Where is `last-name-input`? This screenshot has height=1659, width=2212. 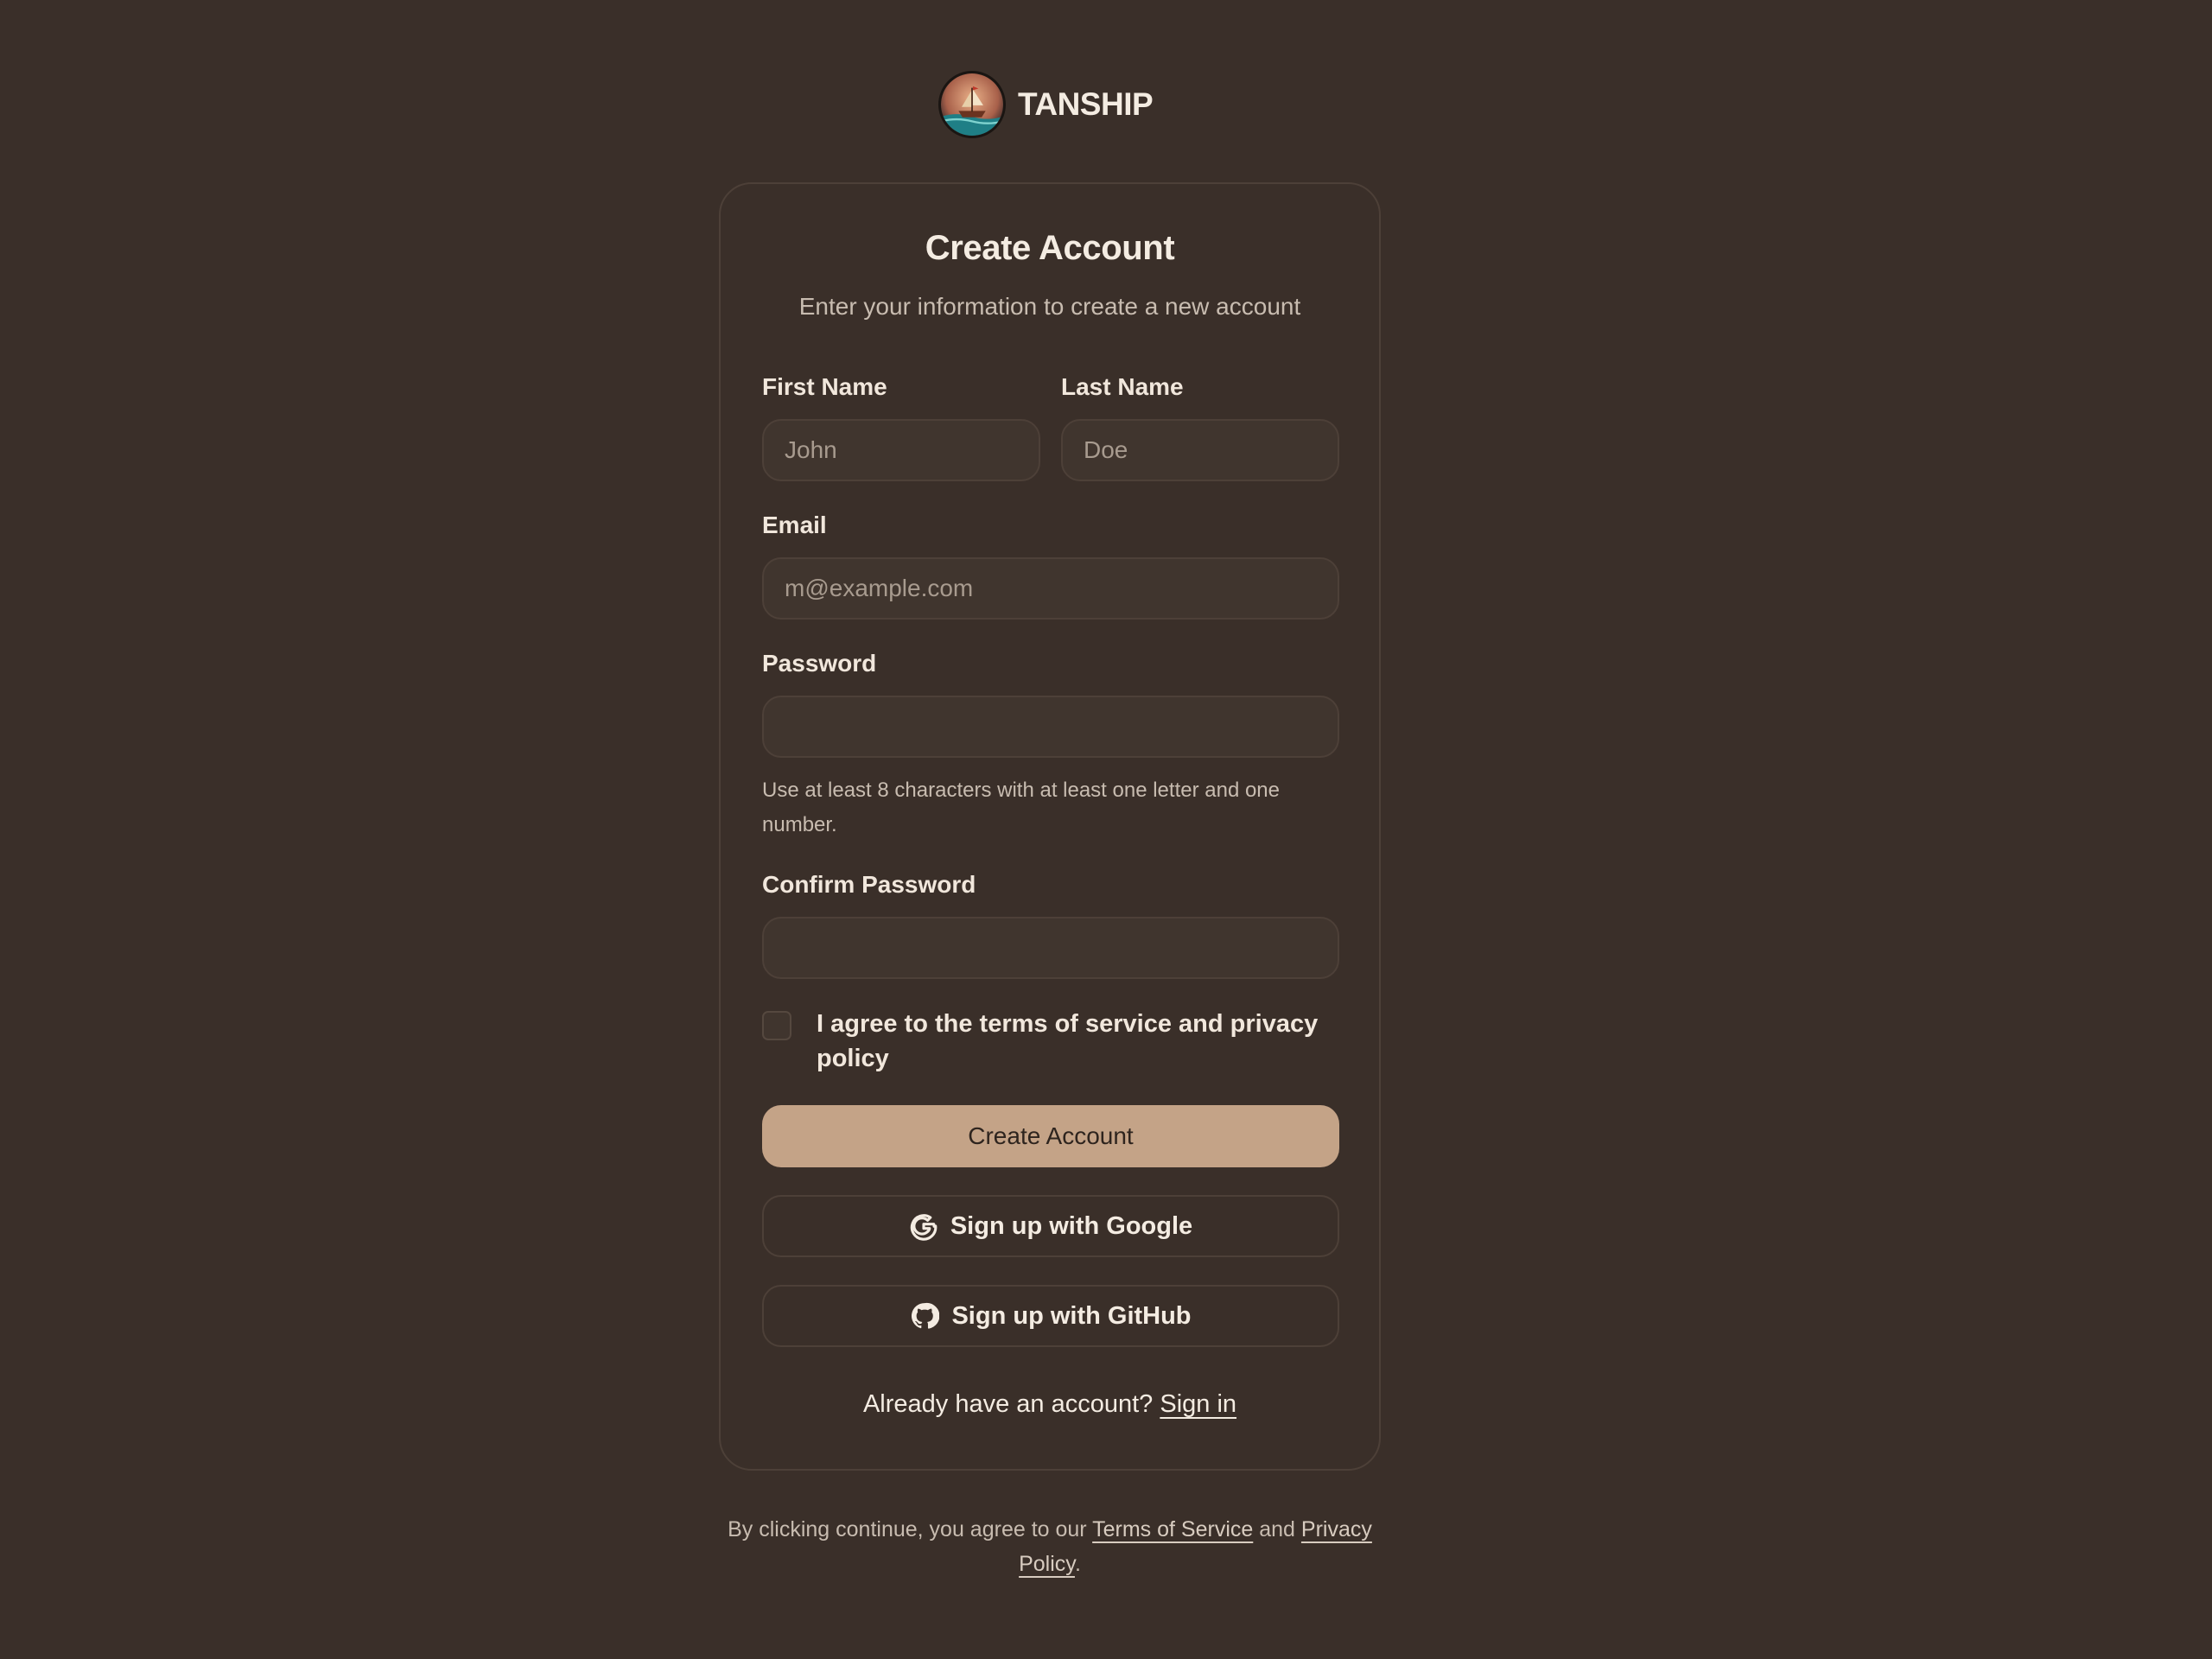 last-name-input is located at coordinates (1200, 450).